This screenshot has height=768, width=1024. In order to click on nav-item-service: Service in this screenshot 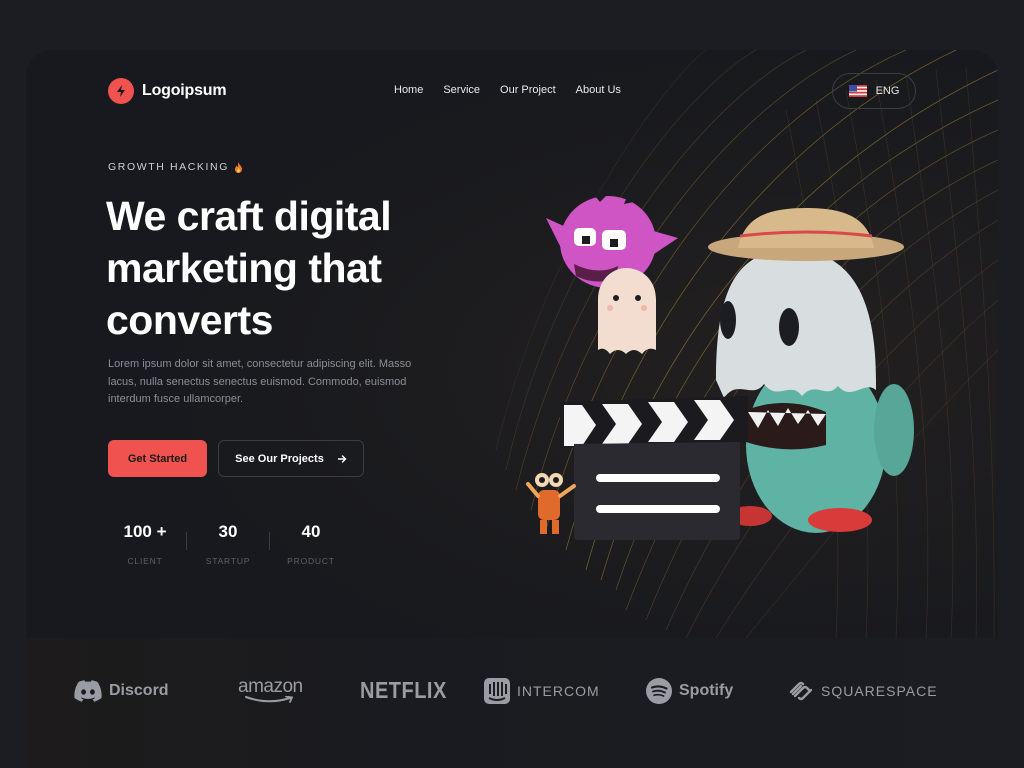, I will do `click(461, 90)`.